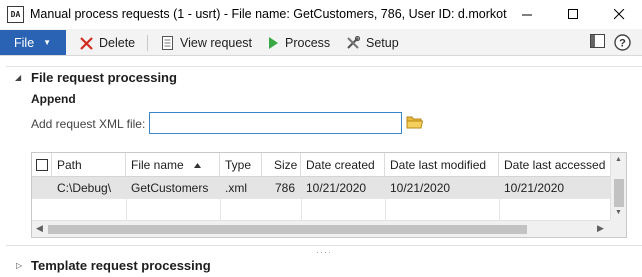  Describe the element at coordinates (284, 187) in the screenshot. I see `cell-size: 786` at that location.